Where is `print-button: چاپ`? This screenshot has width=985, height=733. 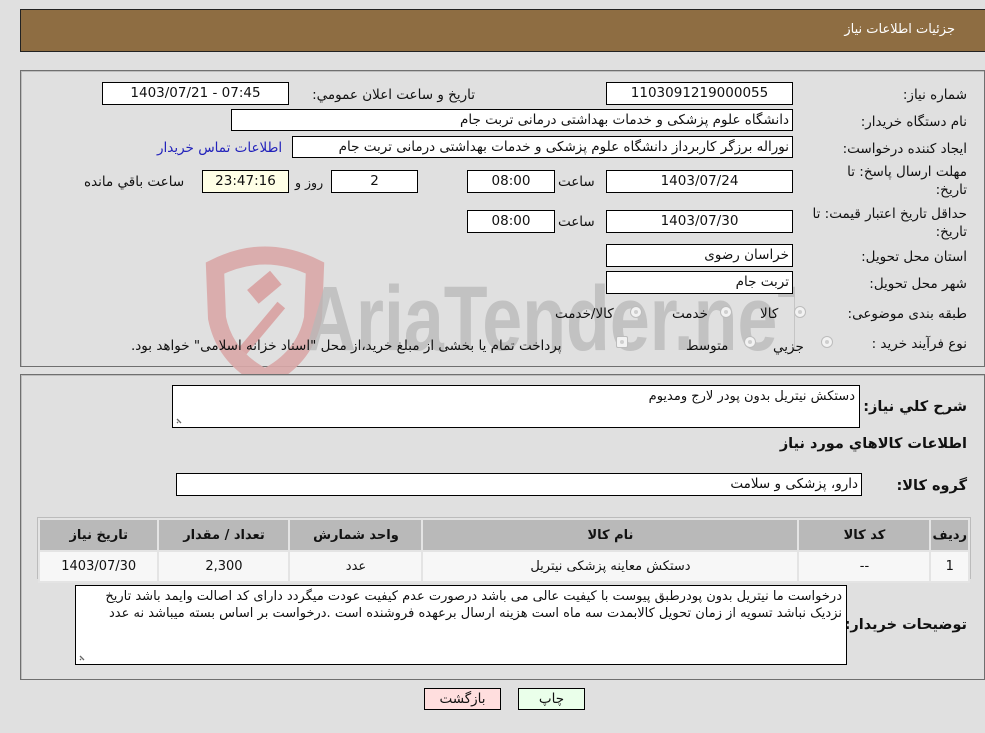 print-button: چاپ is located at coordinates (551, 699).